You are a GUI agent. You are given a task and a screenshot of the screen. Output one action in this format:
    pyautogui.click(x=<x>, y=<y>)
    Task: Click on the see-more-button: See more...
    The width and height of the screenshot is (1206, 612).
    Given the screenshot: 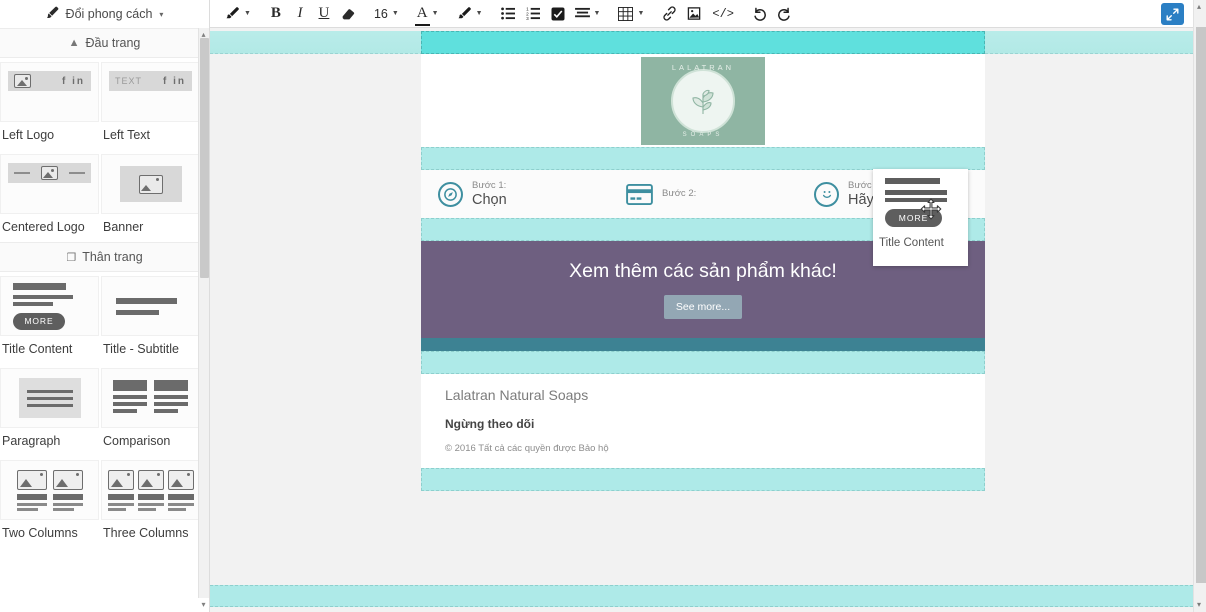 What is the action you would take?
    pyautogui.click(x=703, y=307)
    